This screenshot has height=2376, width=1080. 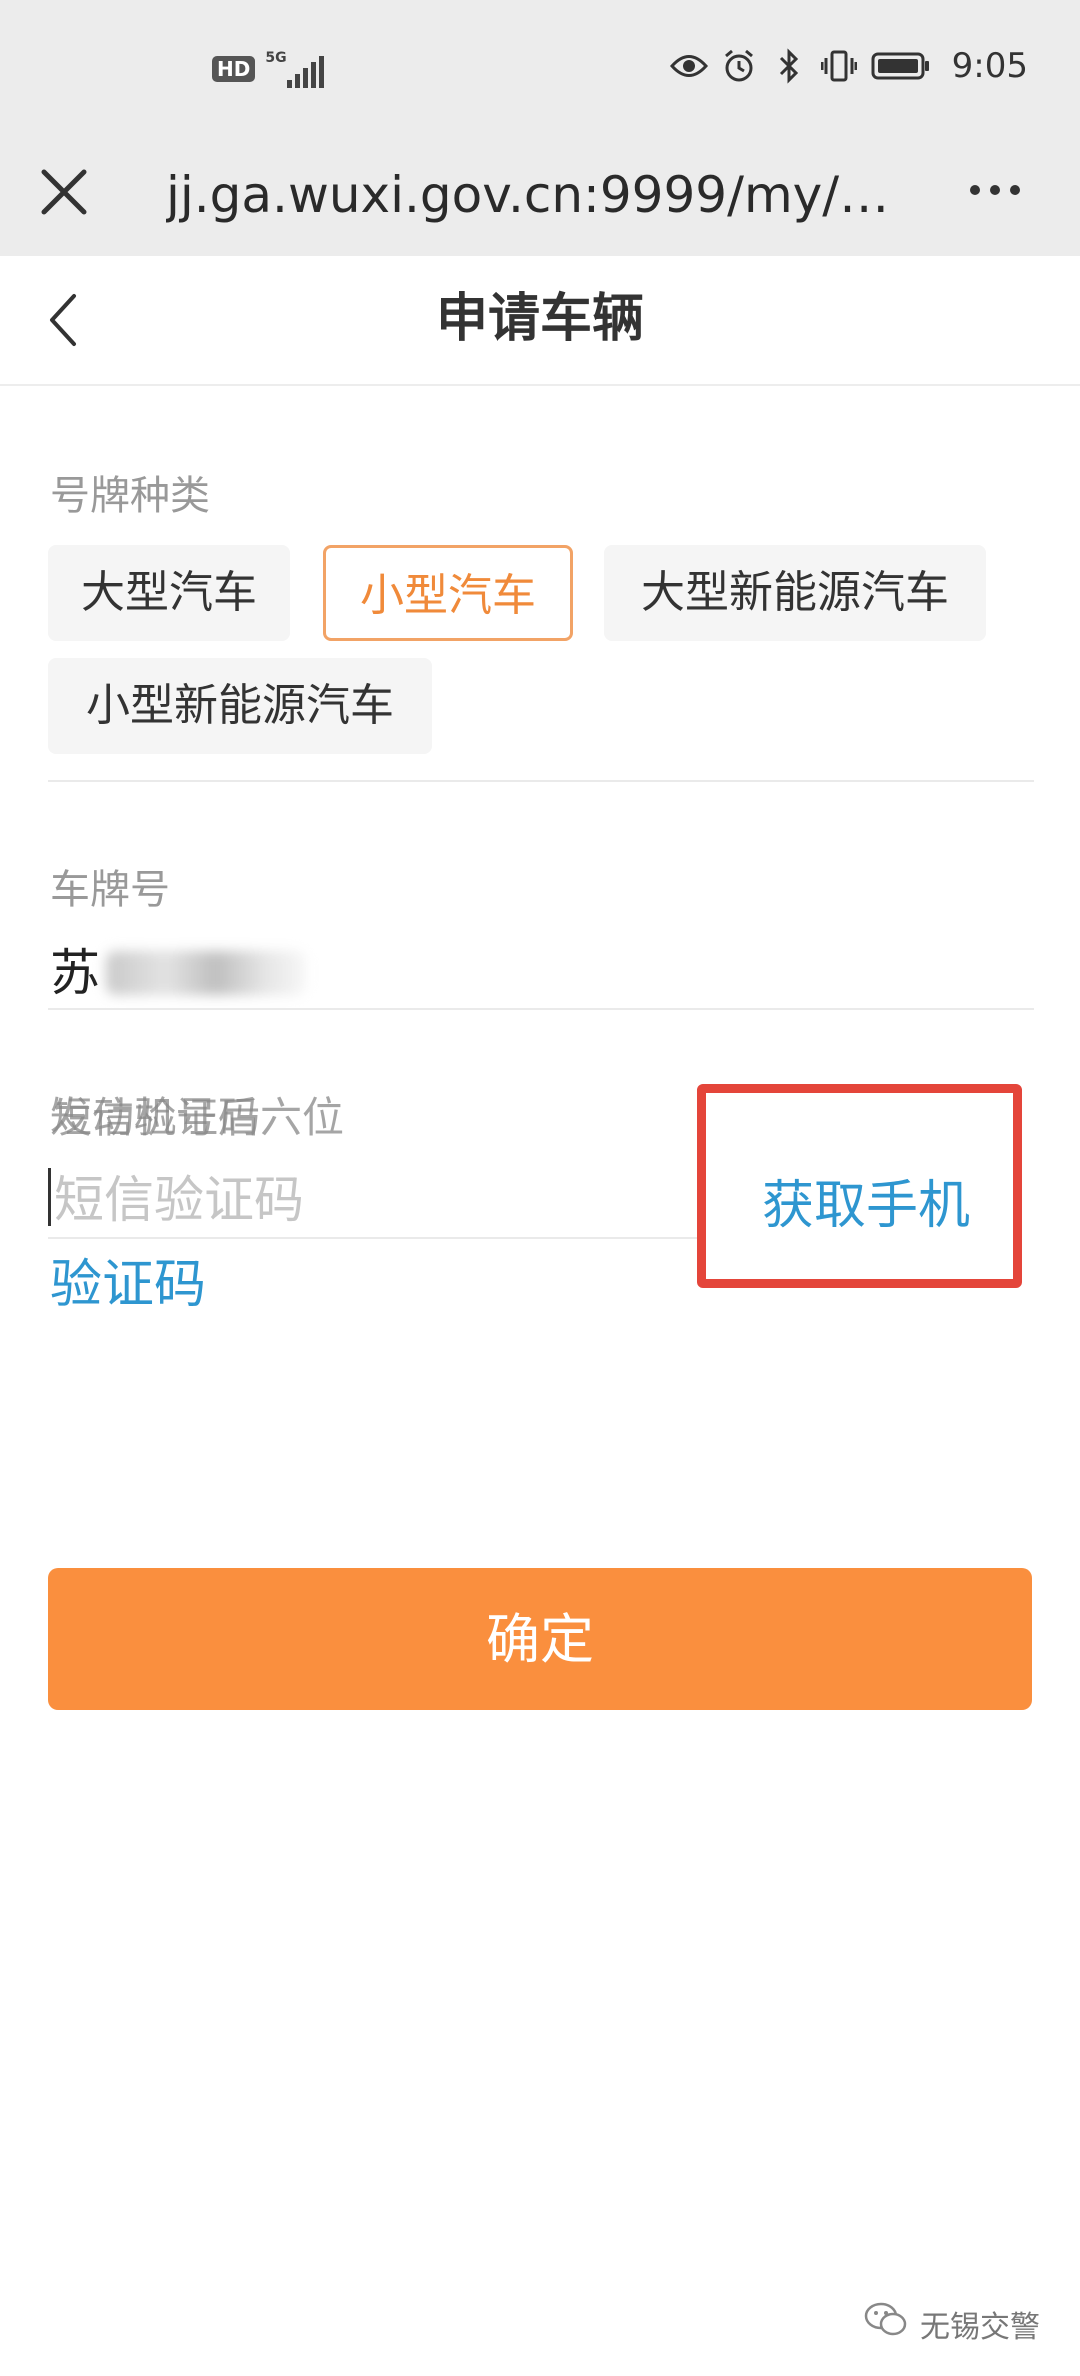 What do you see at coordinates (989, 66) in the screenshot?
I see `clock: 9:05` at bounding box center [989, 66].